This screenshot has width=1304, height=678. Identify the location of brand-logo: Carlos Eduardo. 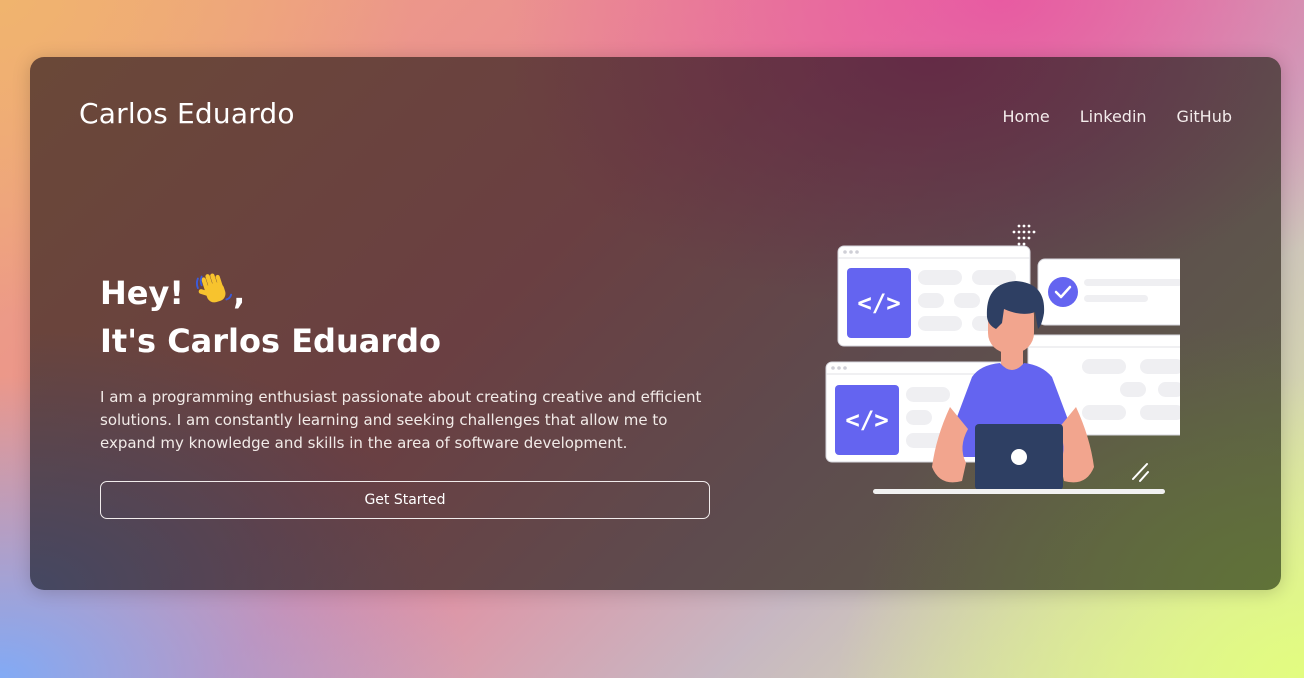
(187, 113).